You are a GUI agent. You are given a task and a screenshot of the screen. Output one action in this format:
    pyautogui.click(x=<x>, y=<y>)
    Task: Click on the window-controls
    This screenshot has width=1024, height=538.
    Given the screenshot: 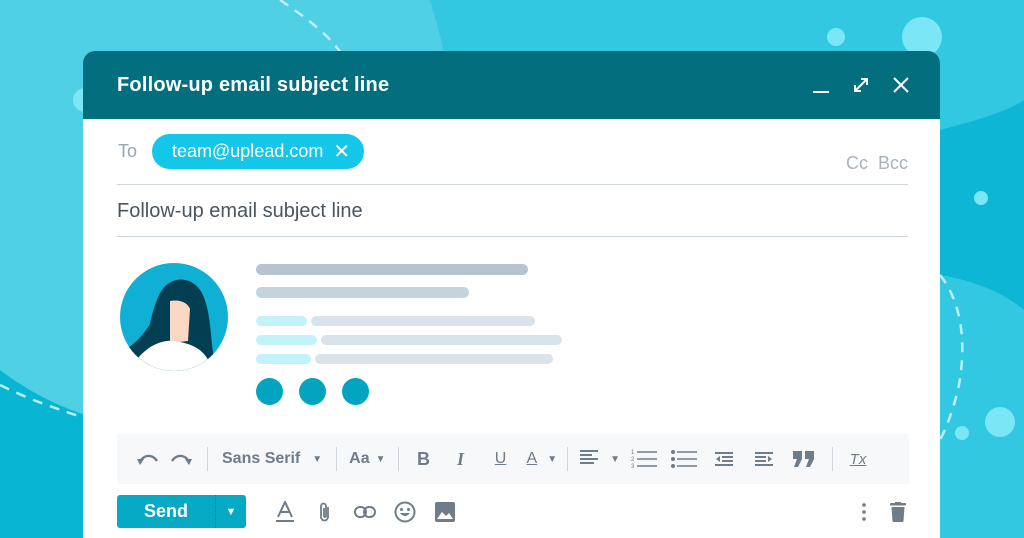 What is the action you would take?
    pyautogui.click(x=861, y=85)
    